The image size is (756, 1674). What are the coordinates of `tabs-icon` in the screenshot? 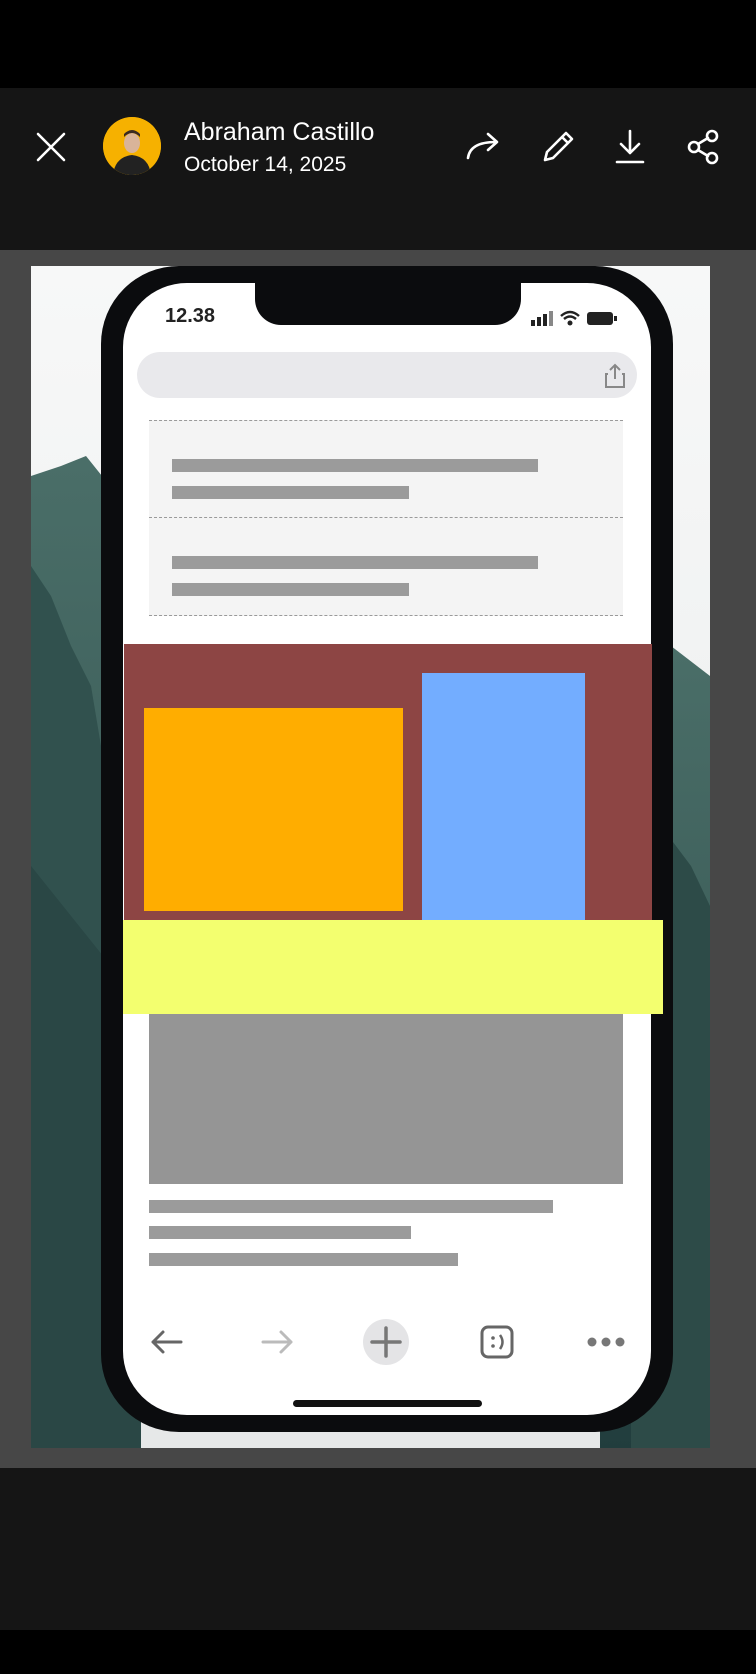 It's located at (497, 1342).